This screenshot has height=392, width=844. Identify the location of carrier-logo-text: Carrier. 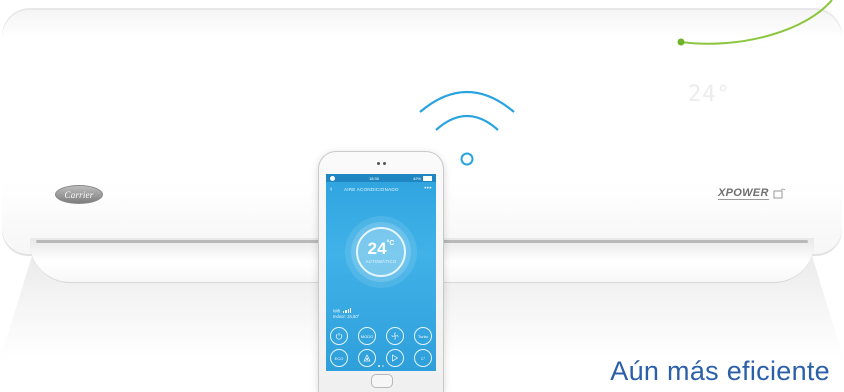
(79, 194).